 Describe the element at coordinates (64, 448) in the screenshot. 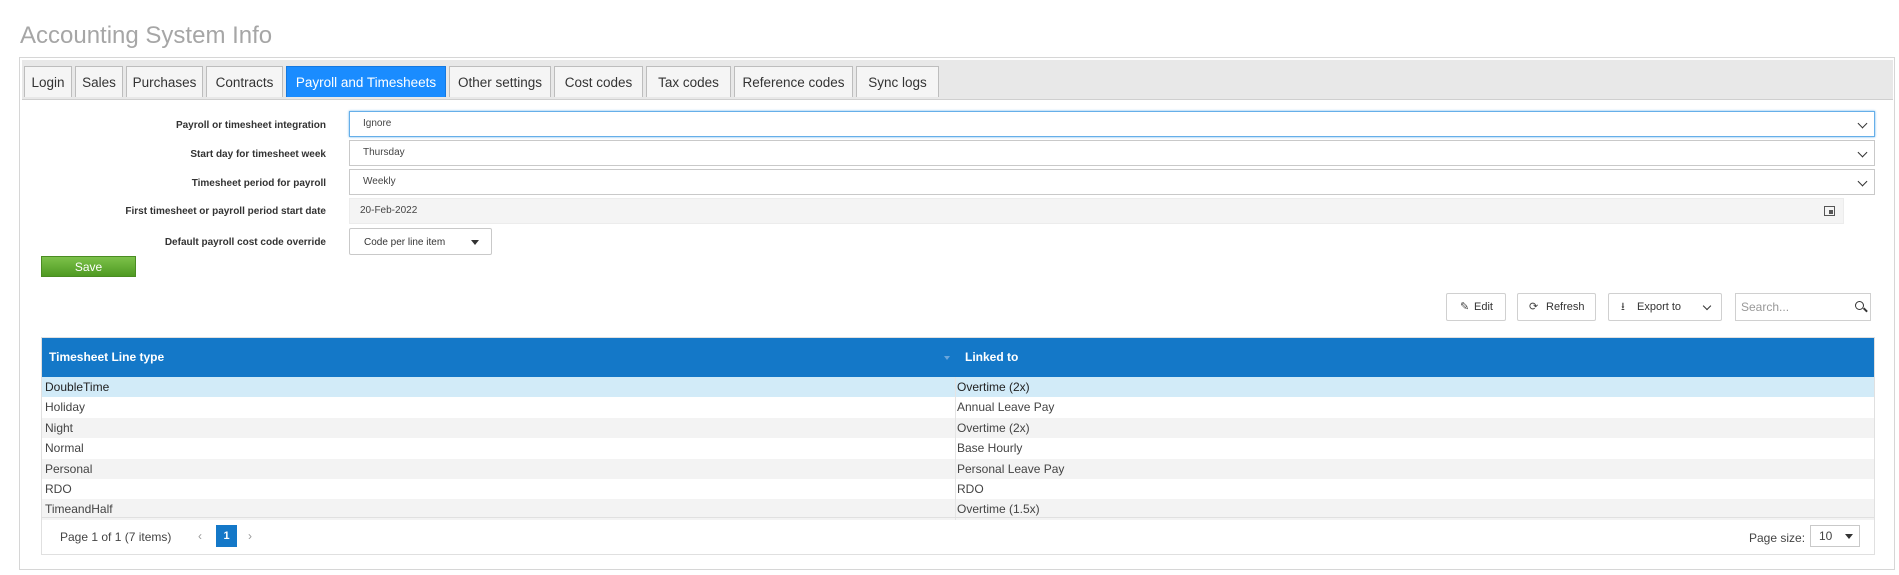

I see `cell-line-type: Normal` at that location.